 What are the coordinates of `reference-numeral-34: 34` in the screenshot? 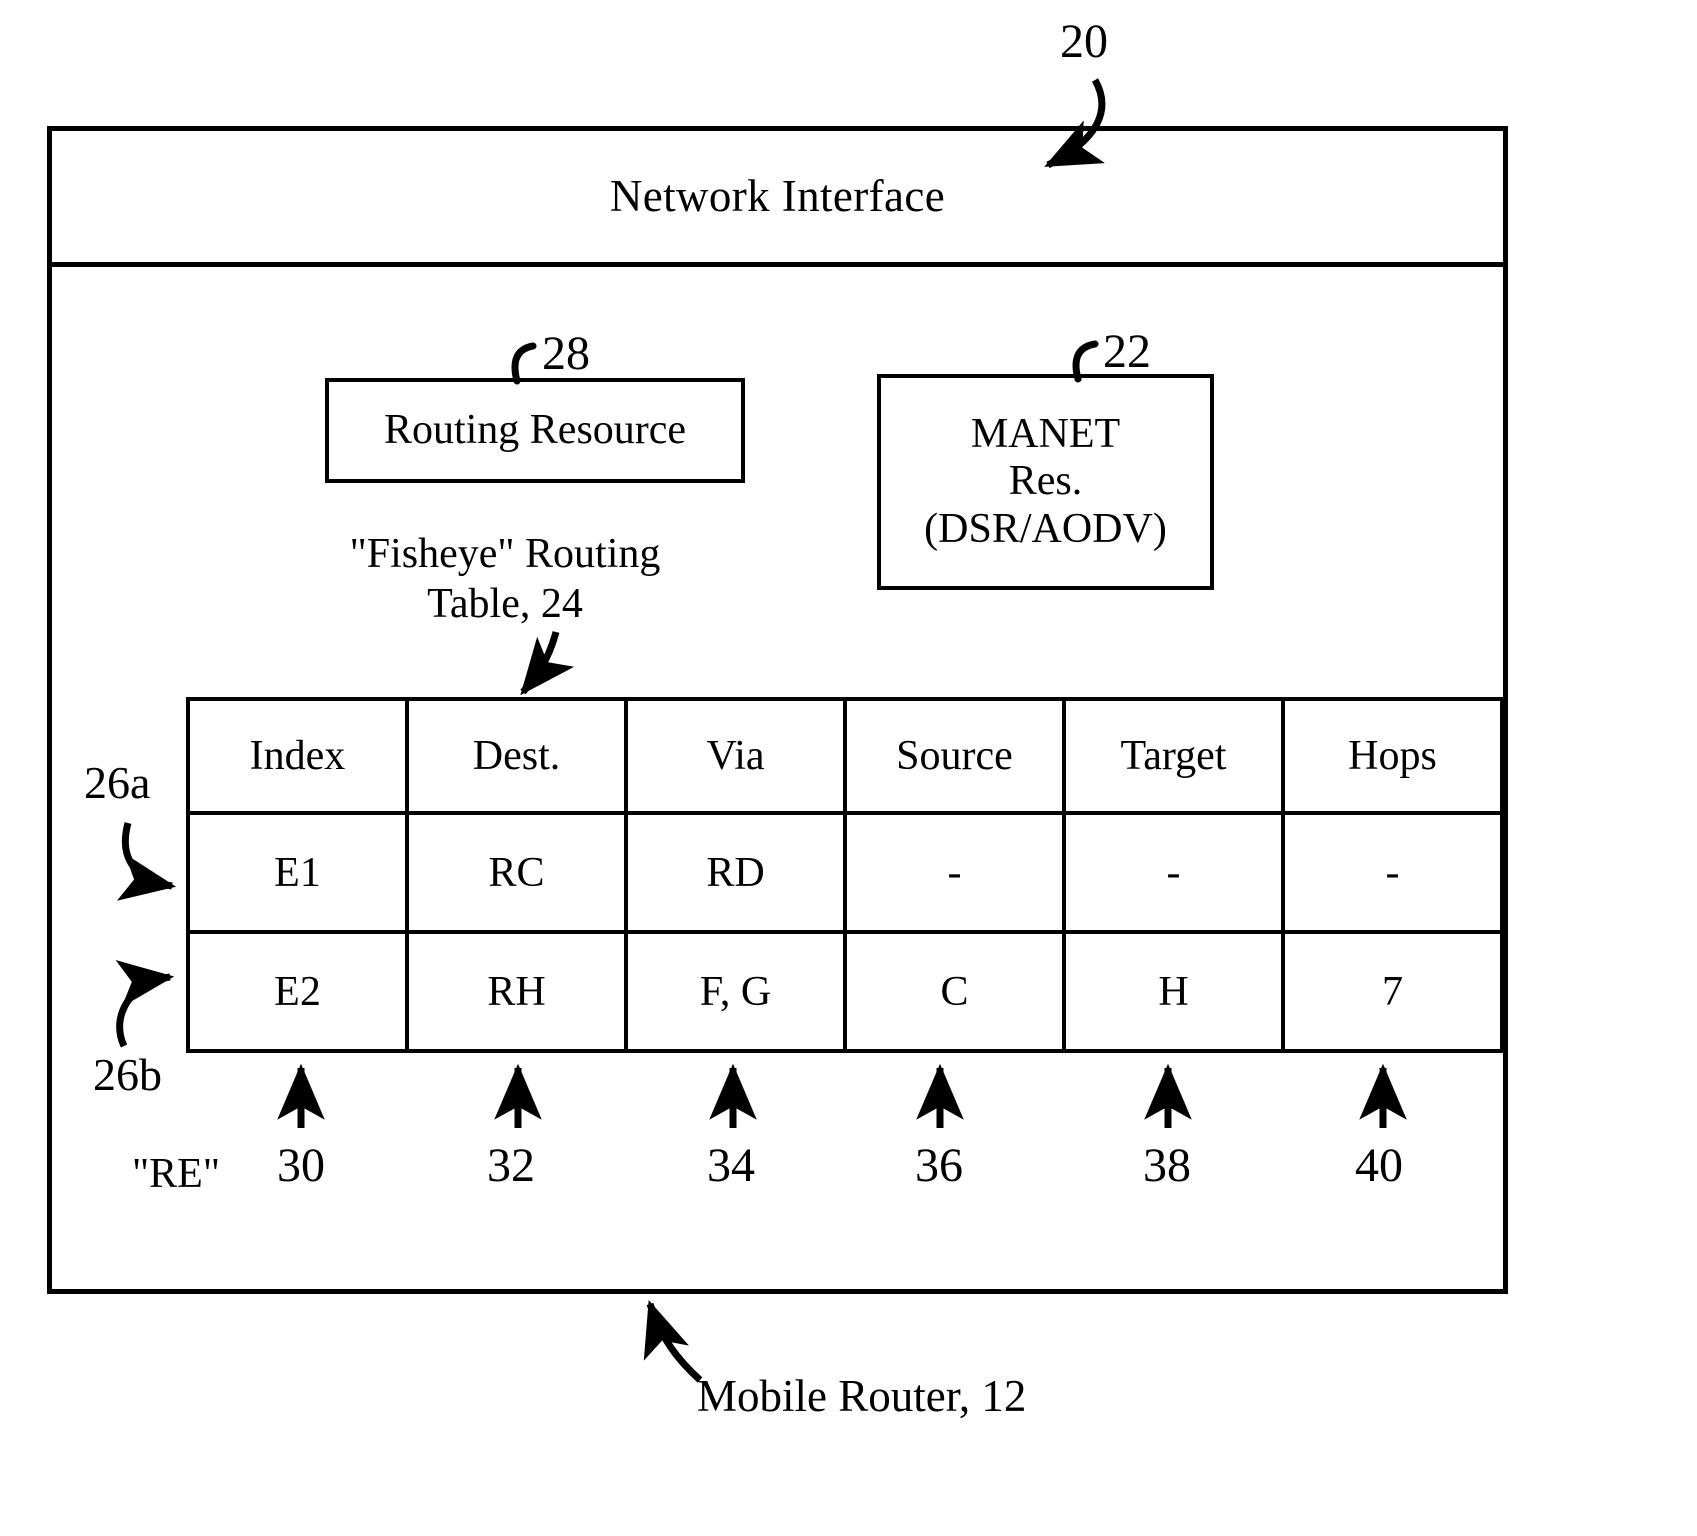 It's located at (731, 1165).